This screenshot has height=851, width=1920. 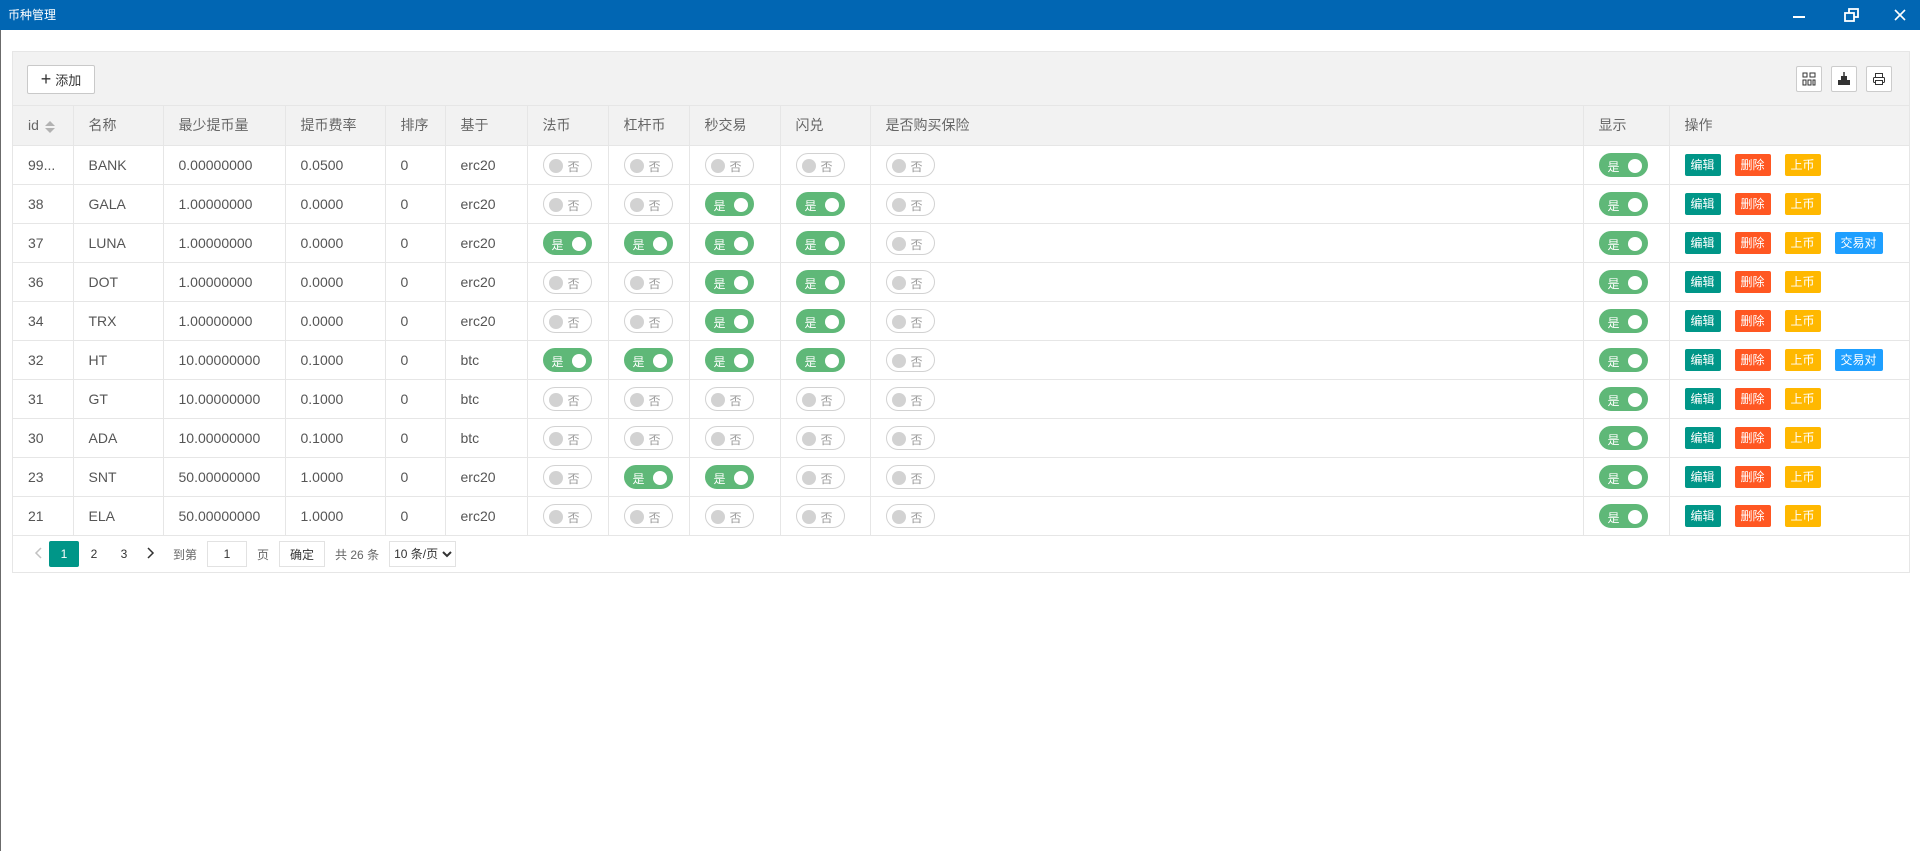 I want to click on columns-filter-button, so click(x=1809, y=79).